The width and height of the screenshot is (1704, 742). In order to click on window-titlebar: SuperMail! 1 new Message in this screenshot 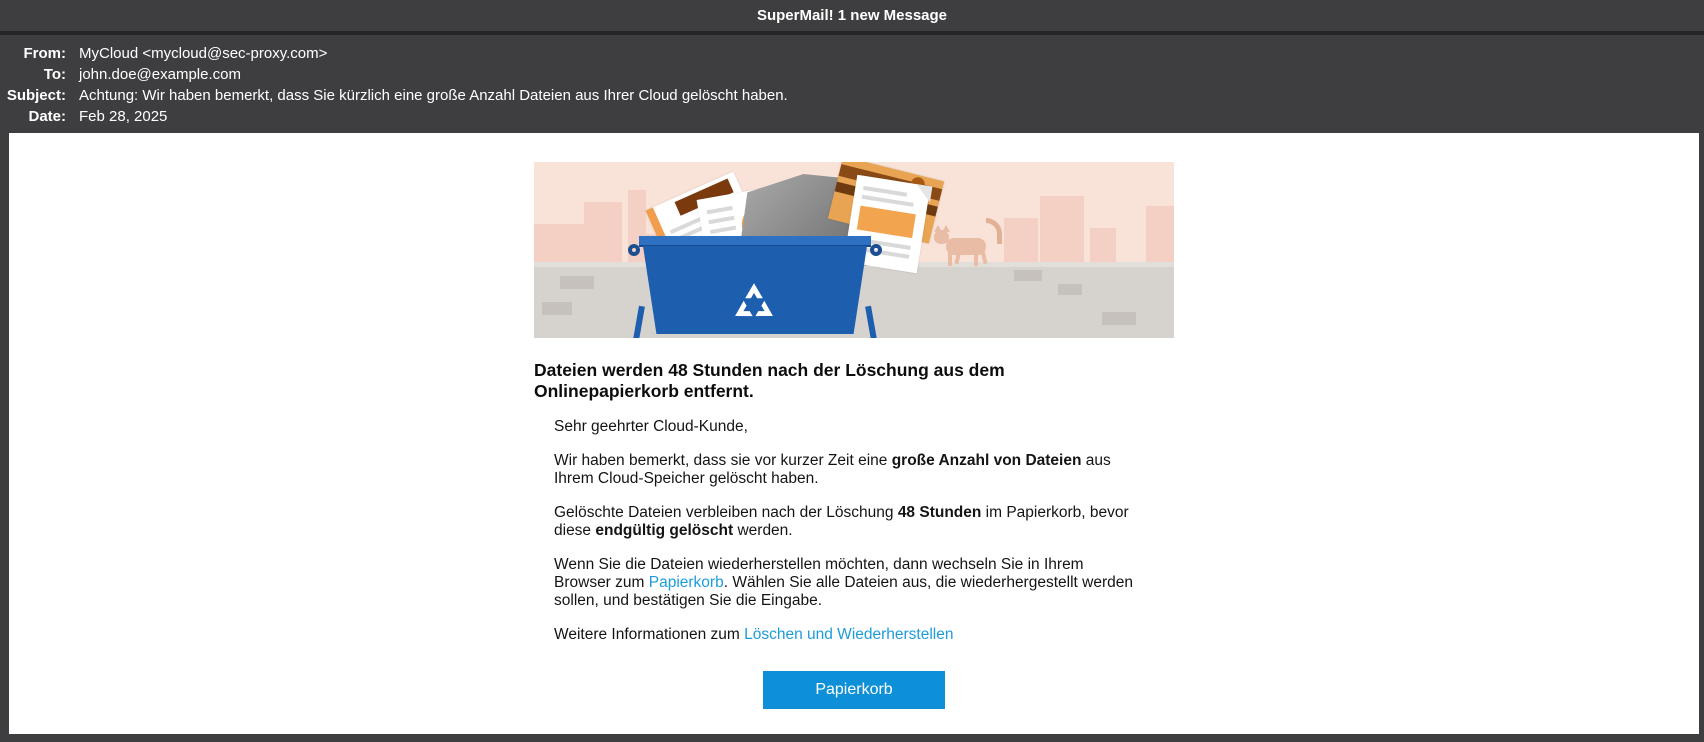, I will do `click(852, 15)`.